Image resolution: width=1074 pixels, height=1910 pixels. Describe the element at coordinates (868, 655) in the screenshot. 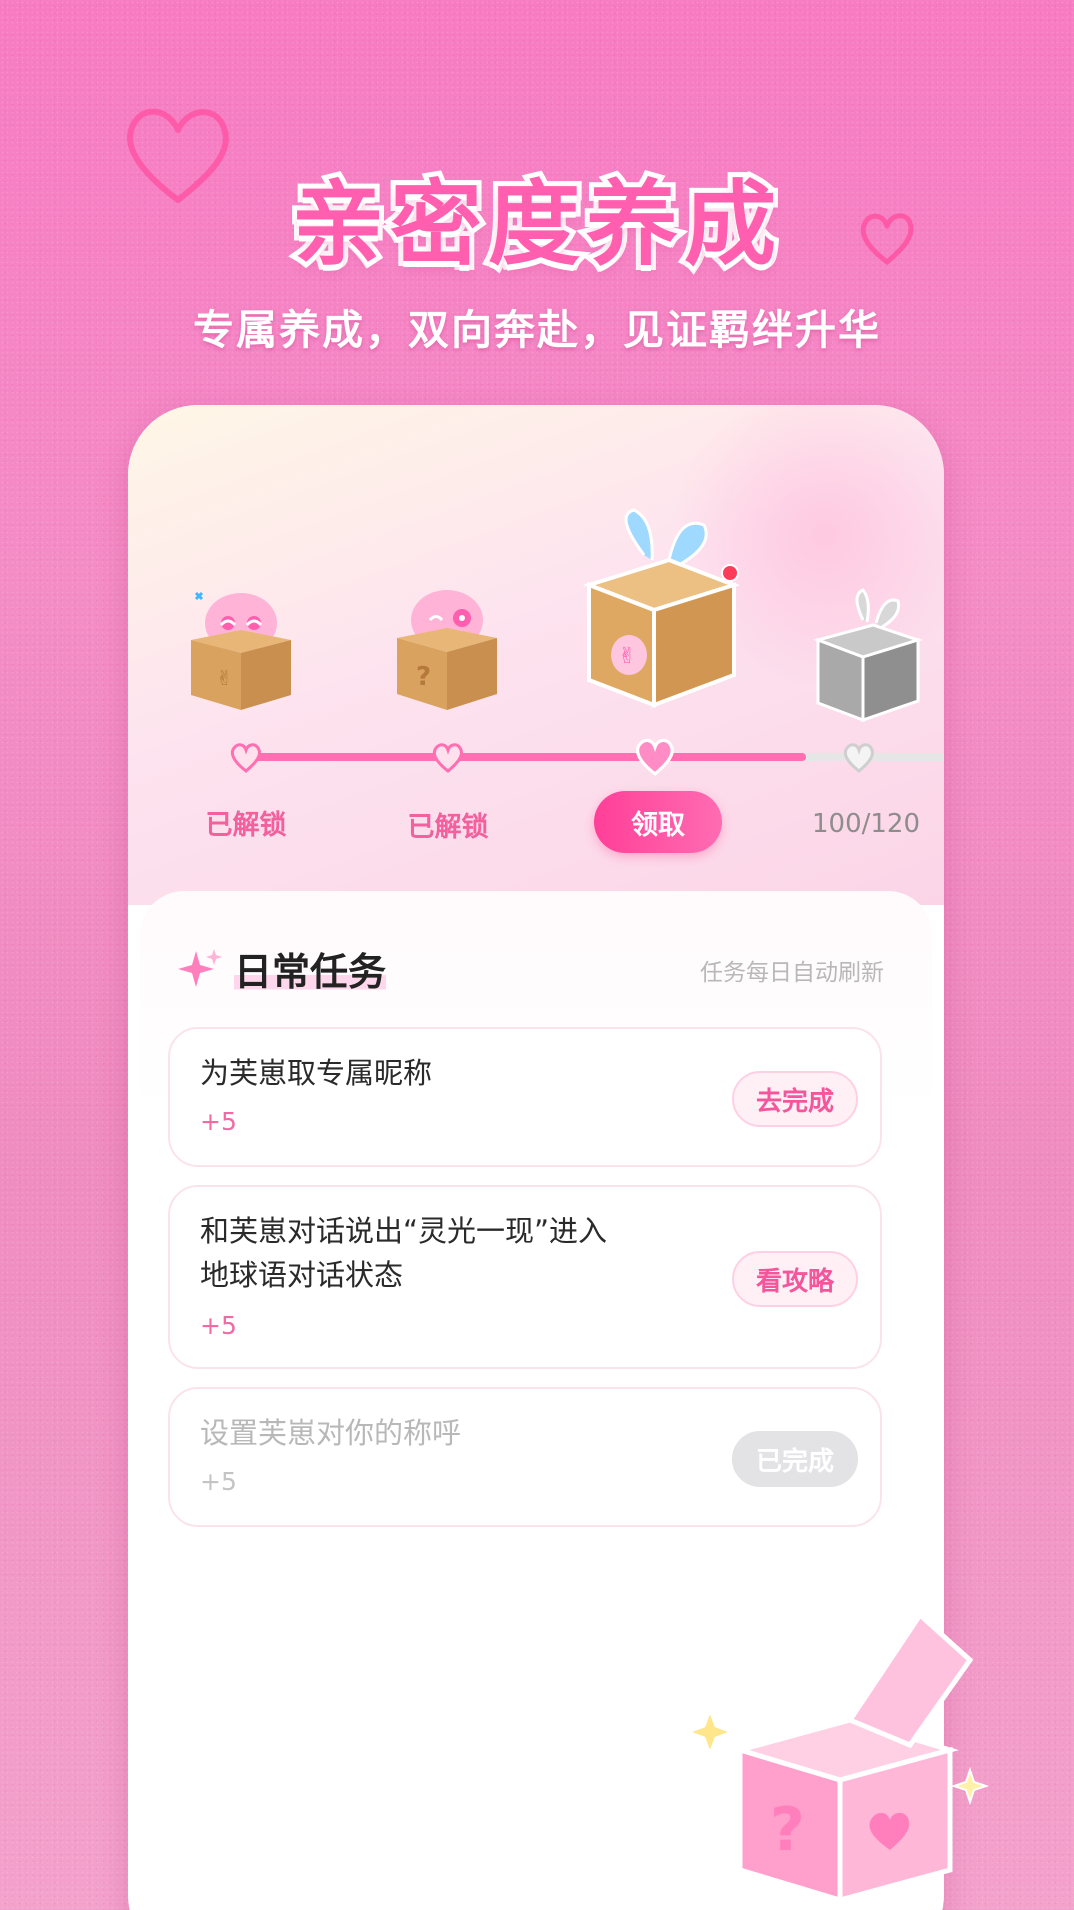

I see `gift-box-icon` at that location.